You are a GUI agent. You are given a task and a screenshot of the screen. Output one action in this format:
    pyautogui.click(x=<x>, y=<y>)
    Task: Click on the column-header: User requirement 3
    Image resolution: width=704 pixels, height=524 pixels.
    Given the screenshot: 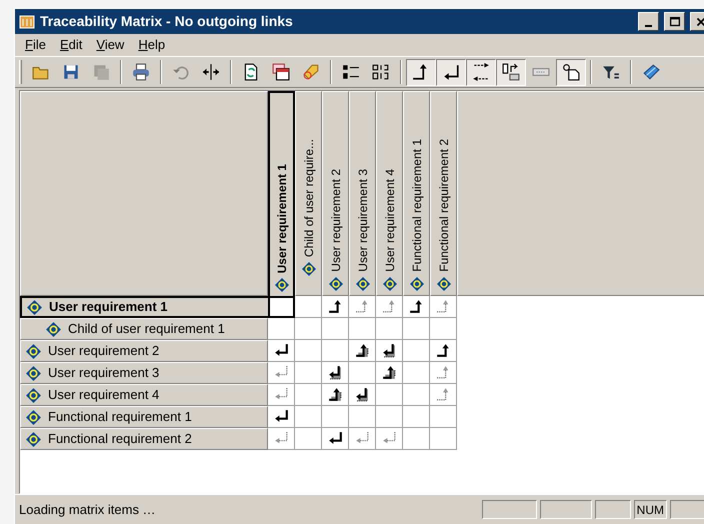 What is the action you would take?
    pyautogui.click(x=362, y=193)
    